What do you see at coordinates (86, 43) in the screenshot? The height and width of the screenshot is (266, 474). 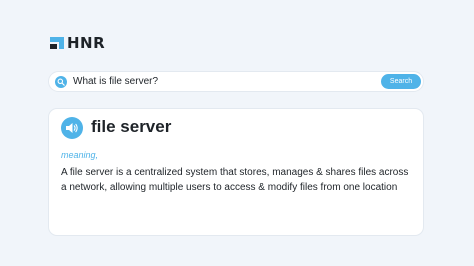 I see `logo-text: HNR` at bounding box center [86, 43].